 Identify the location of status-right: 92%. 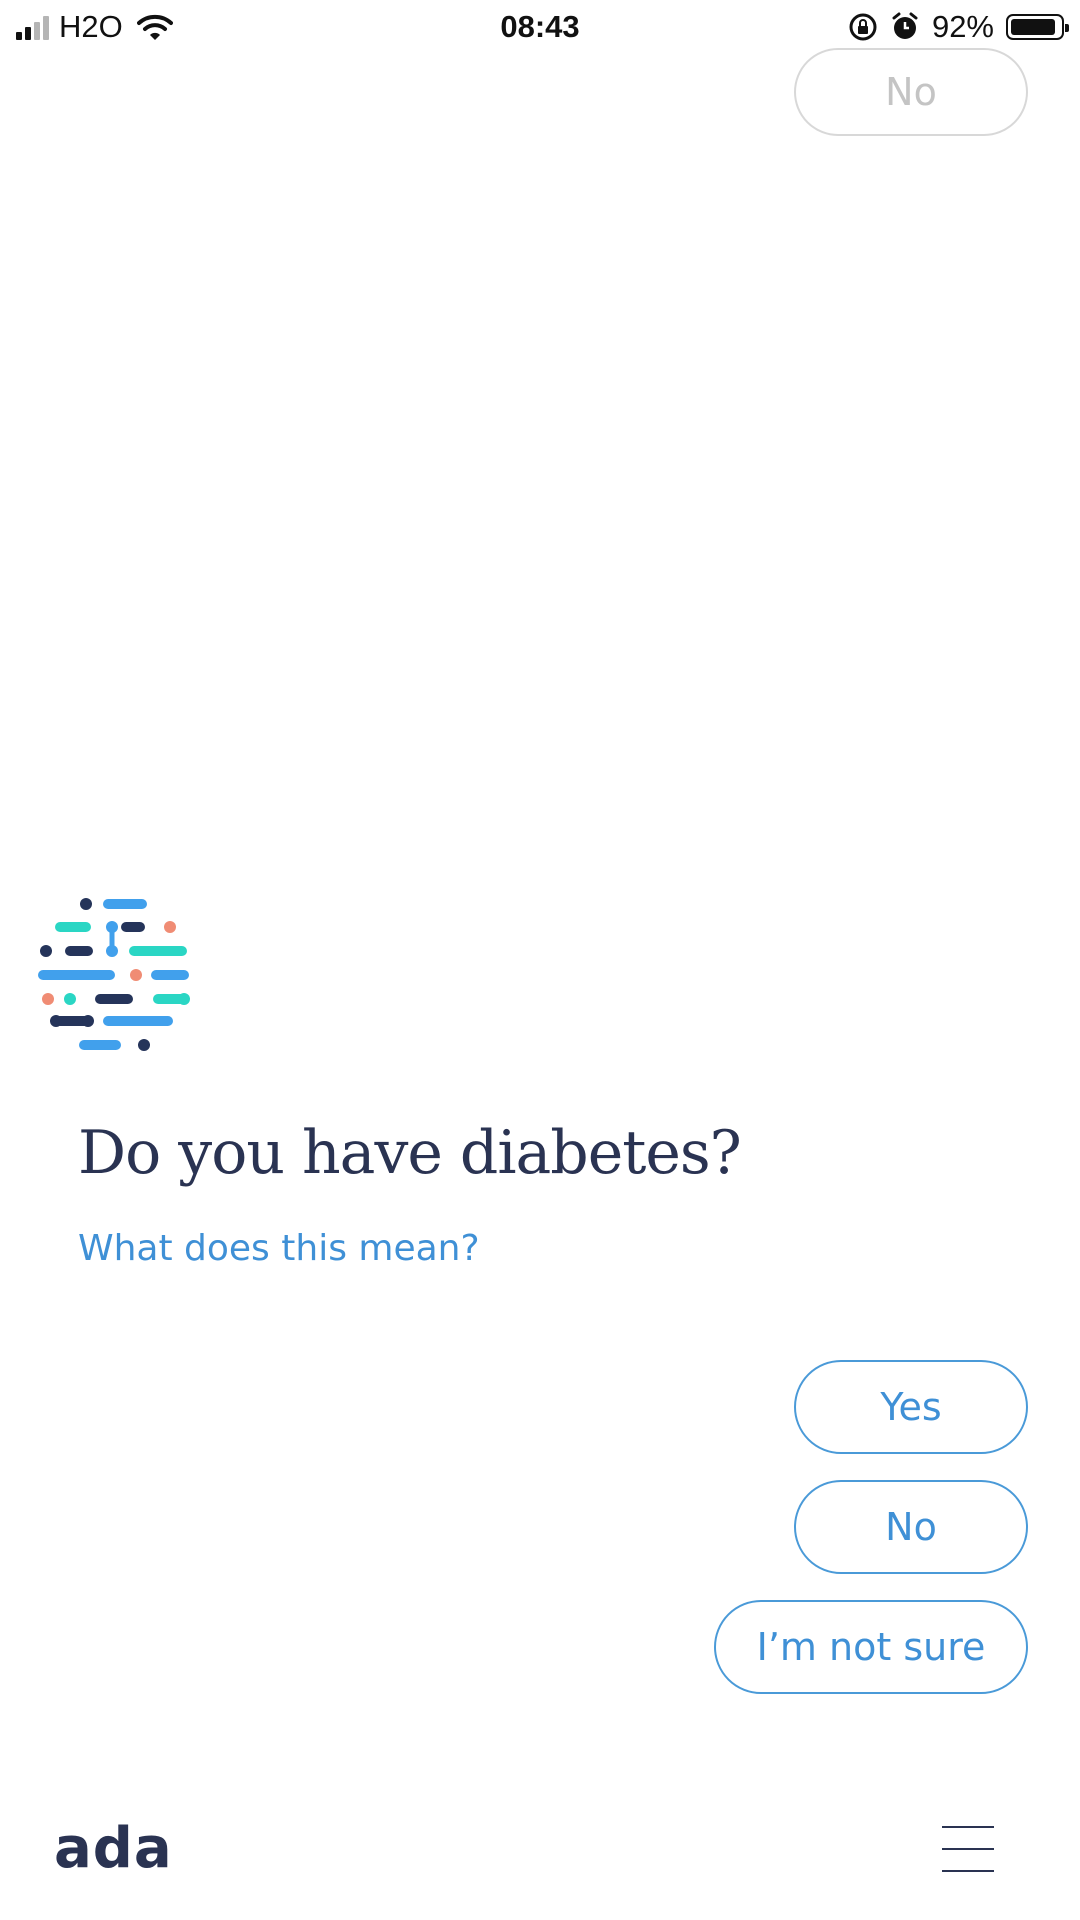
(958, 27).